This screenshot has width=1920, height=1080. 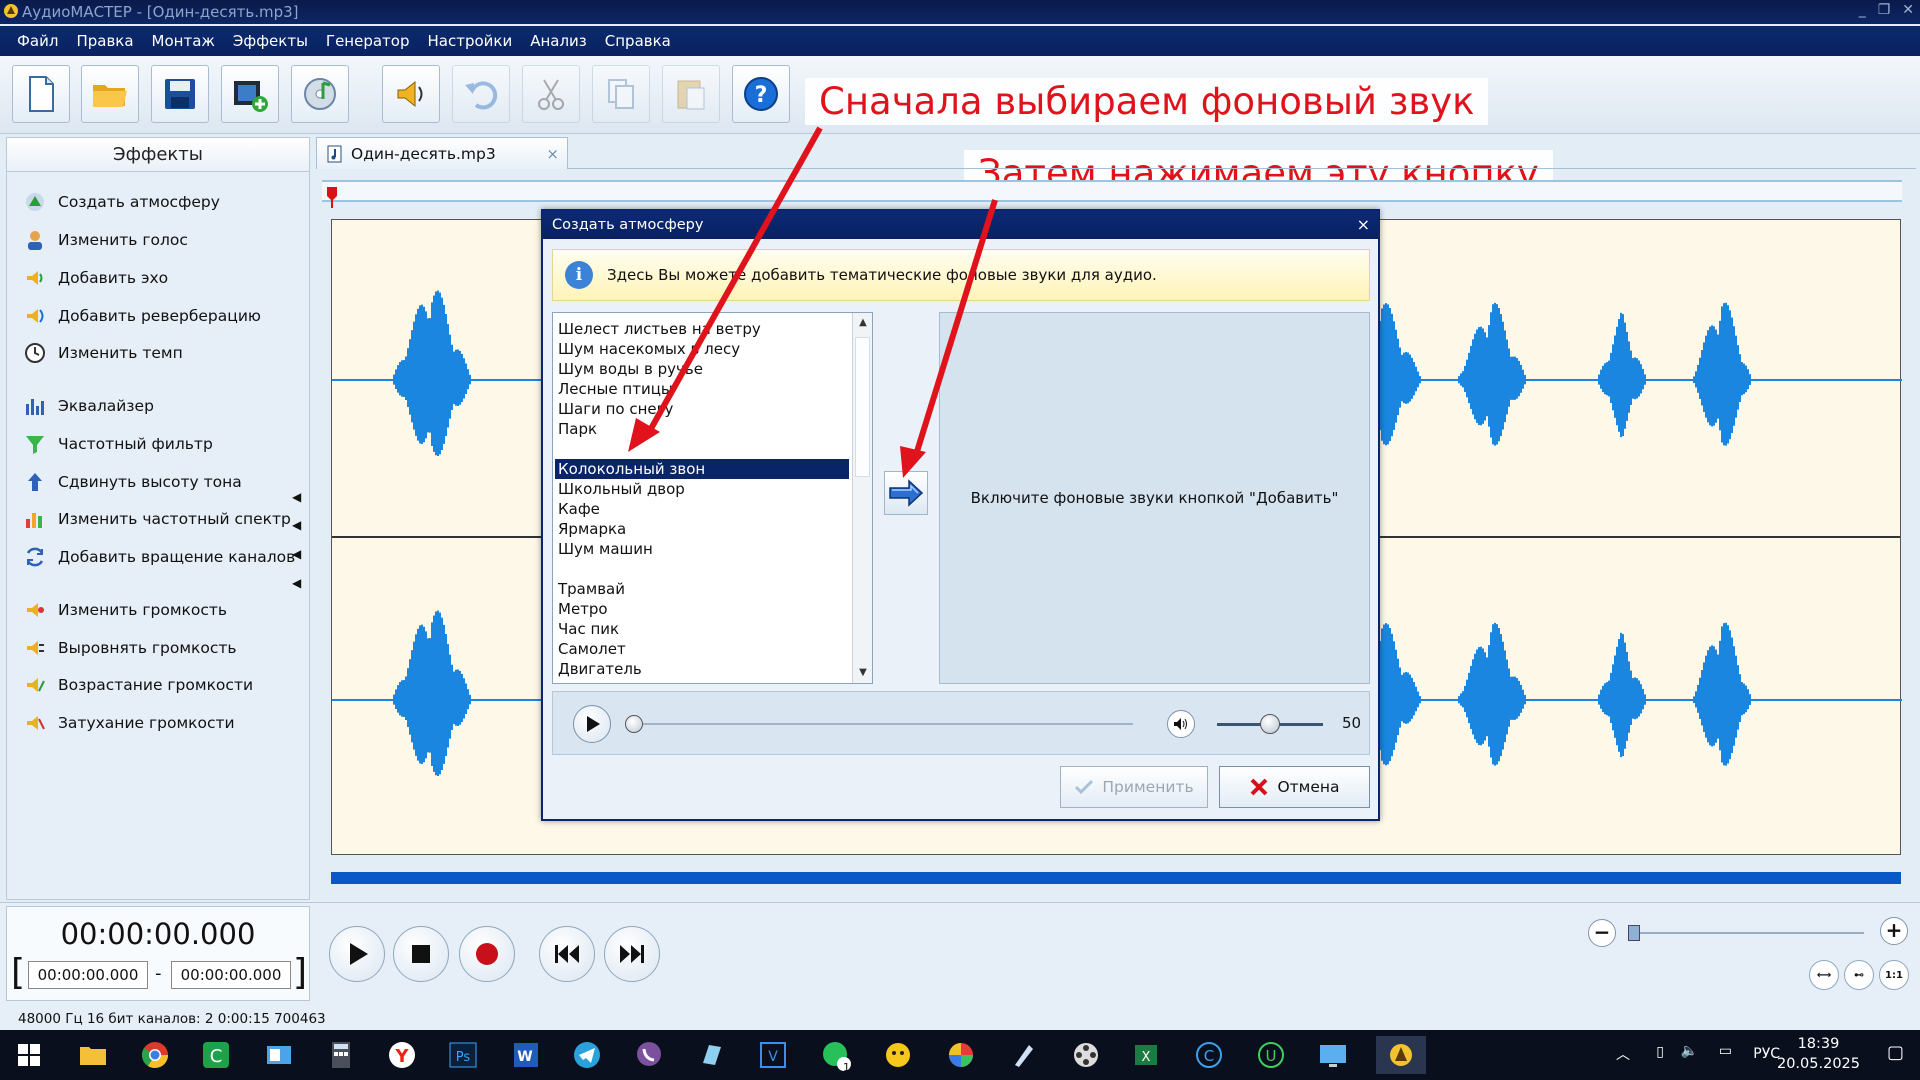 What do you see at coordinates (913, 462) in the screenshot?
I see `annotation-arrowhead-button` at bounding box center [913, 462].